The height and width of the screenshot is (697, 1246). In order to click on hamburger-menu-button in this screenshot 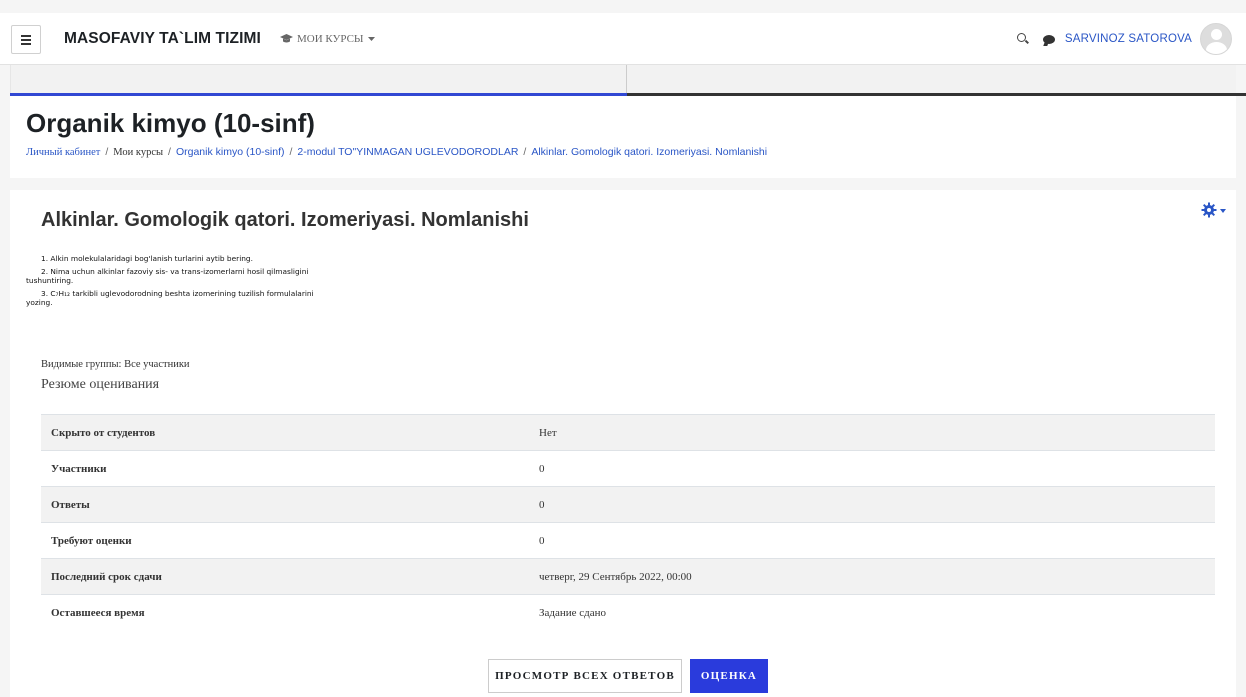, I will do `click(26, 39)`.